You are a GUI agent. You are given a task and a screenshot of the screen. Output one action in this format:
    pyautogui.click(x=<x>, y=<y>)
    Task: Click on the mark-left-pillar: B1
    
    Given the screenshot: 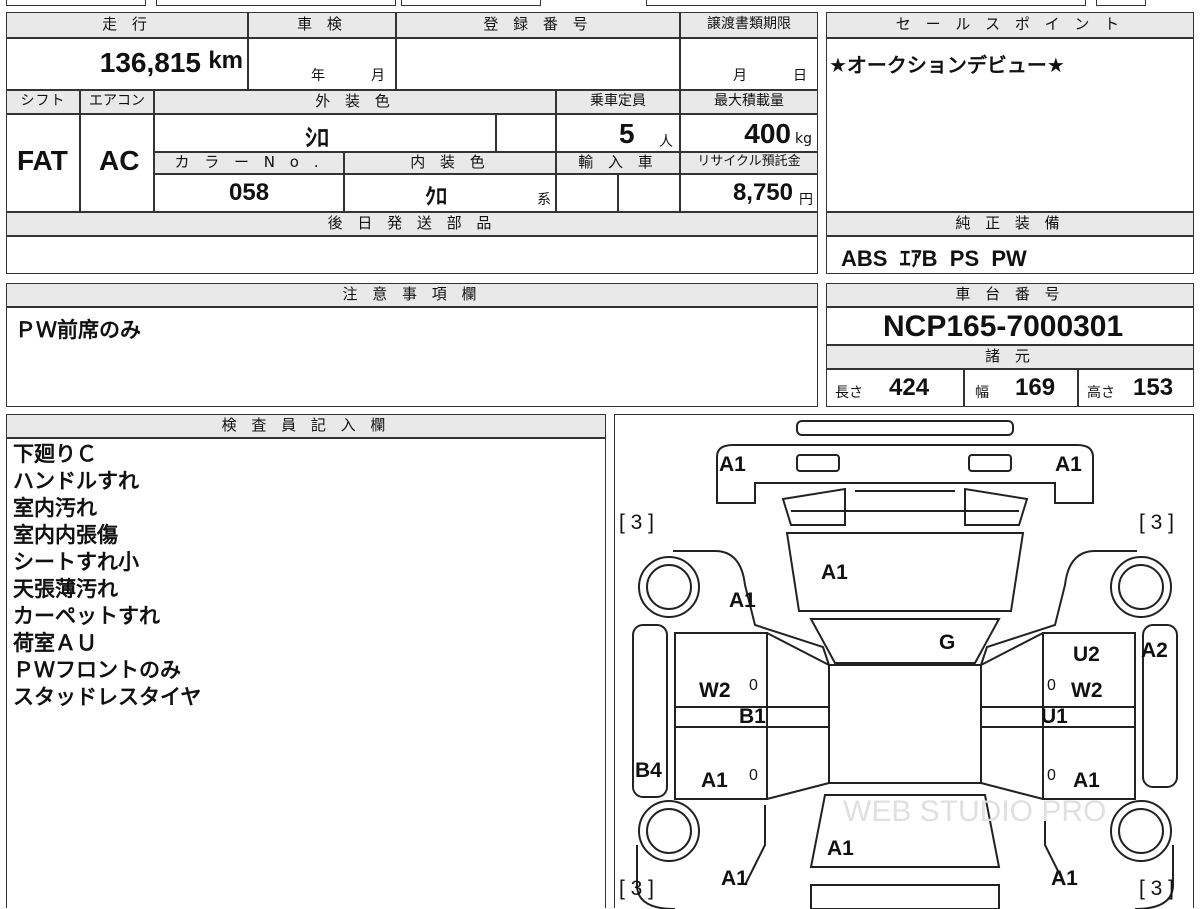 What is the action you would take?
    pyautogui.click(x=752, y=716)
    